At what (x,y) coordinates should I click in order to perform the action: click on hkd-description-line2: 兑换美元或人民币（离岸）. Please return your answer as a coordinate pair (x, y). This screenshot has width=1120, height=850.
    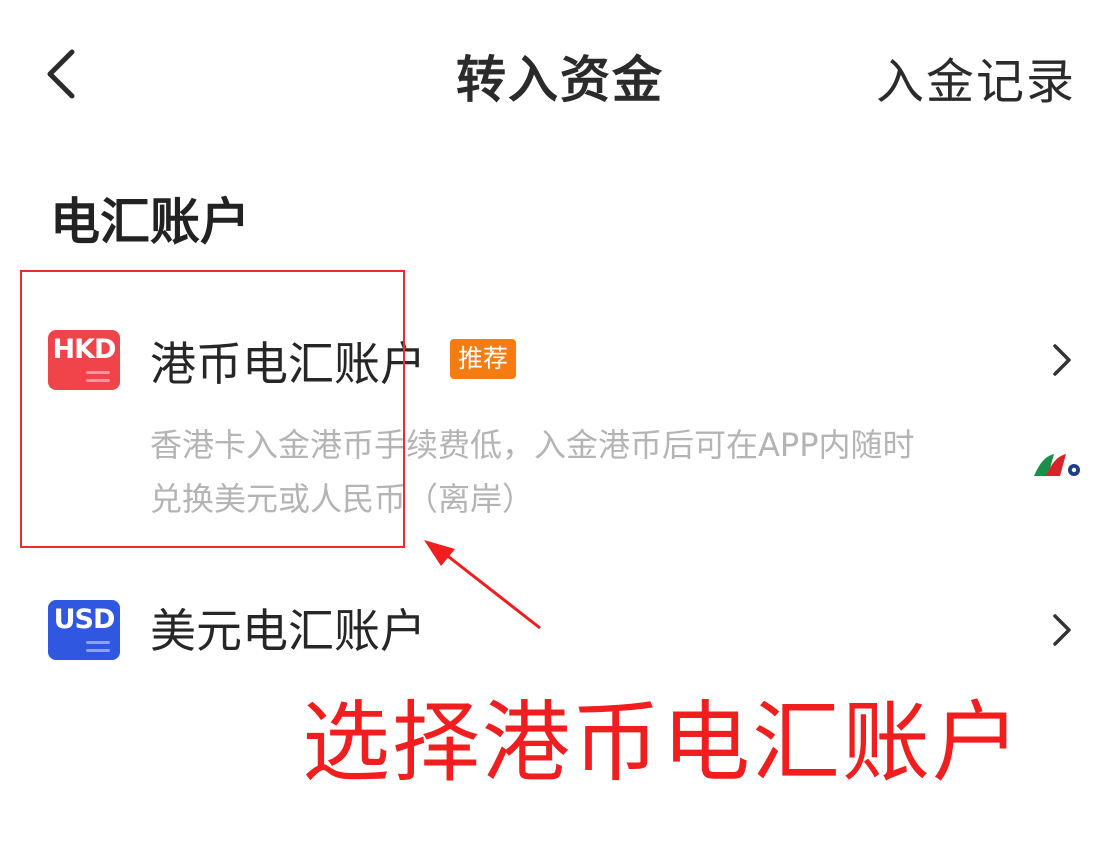
    Looking at the image, I should click on (342, 499).